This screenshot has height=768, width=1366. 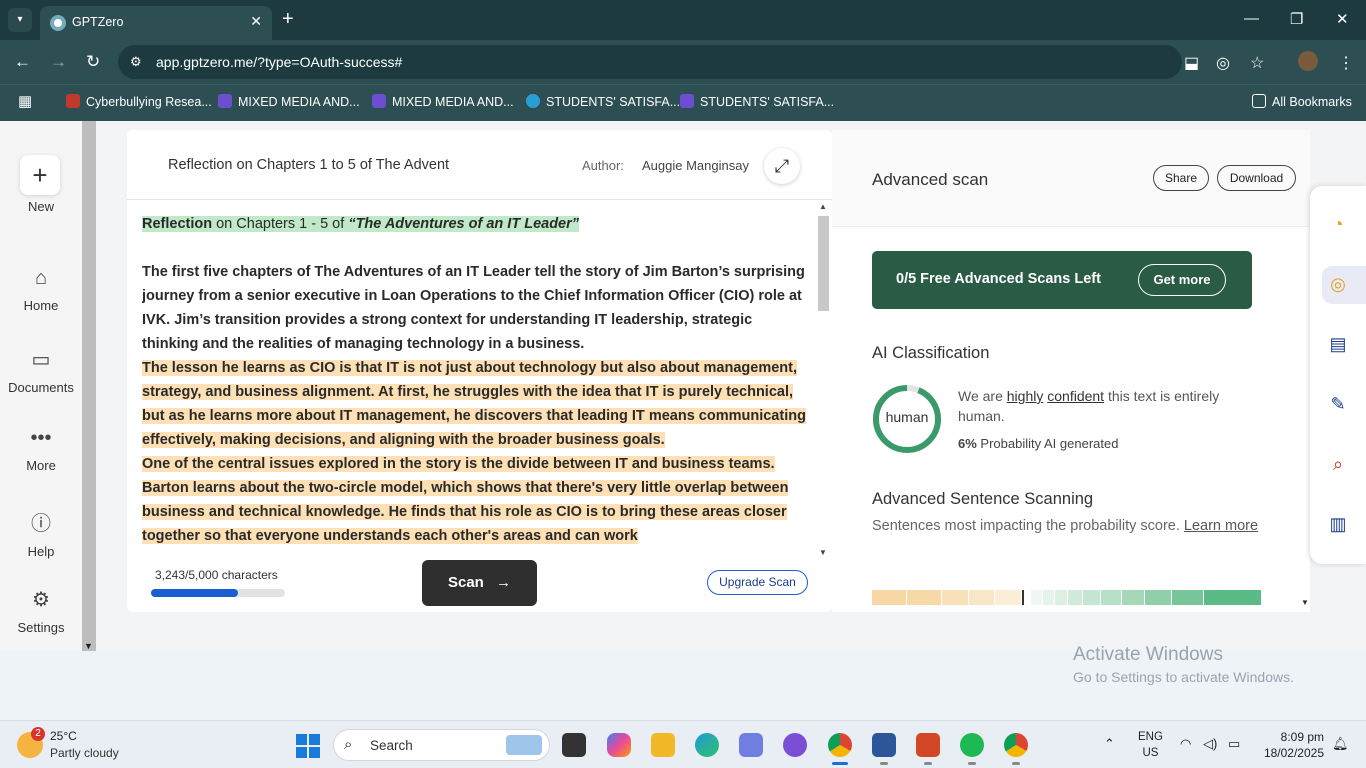 I want to click on tab-title: GPTZero, so click(x=98, y=22).